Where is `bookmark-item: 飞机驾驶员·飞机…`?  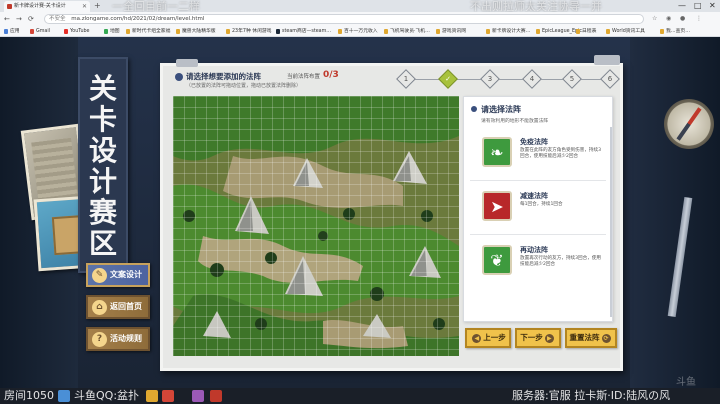 bookmark-item: 飞机驾驶员·飞机… is located at coordinates (407, 31).